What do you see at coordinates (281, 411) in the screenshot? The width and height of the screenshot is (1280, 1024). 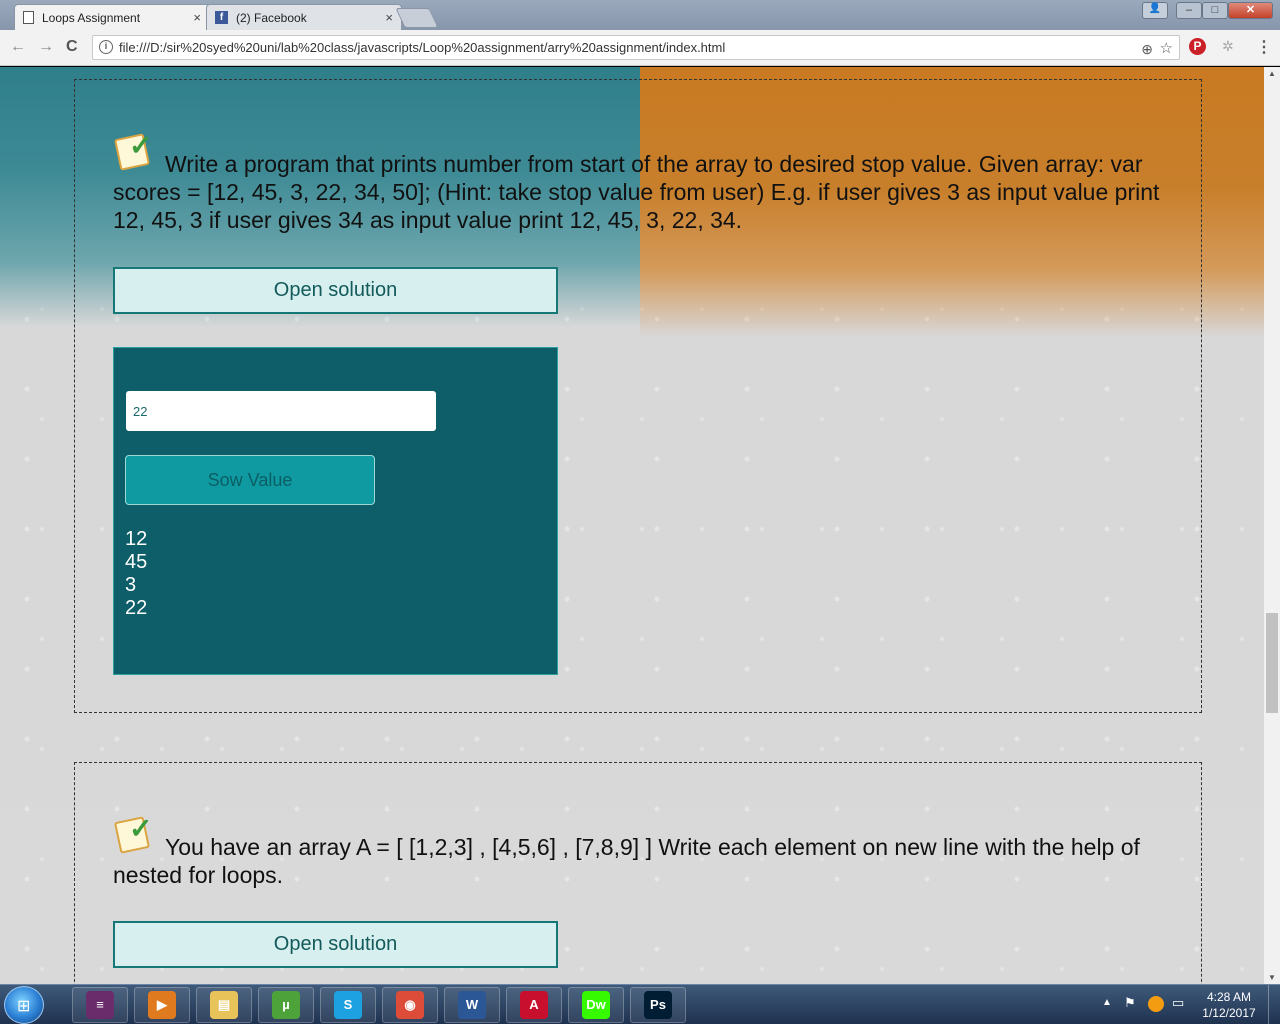 I see `stop-value-input` at bounding box center [281, 411].